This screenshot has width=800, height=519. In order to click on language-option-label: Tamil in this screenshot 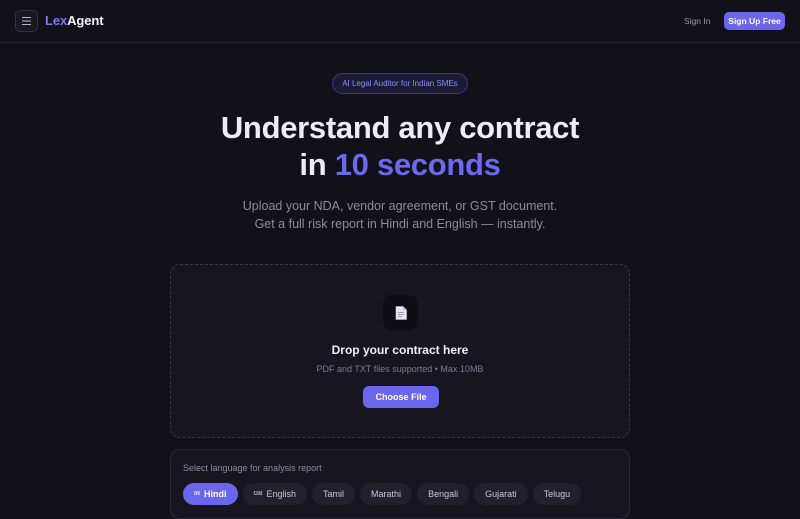, I will do `click(334, 494)`.